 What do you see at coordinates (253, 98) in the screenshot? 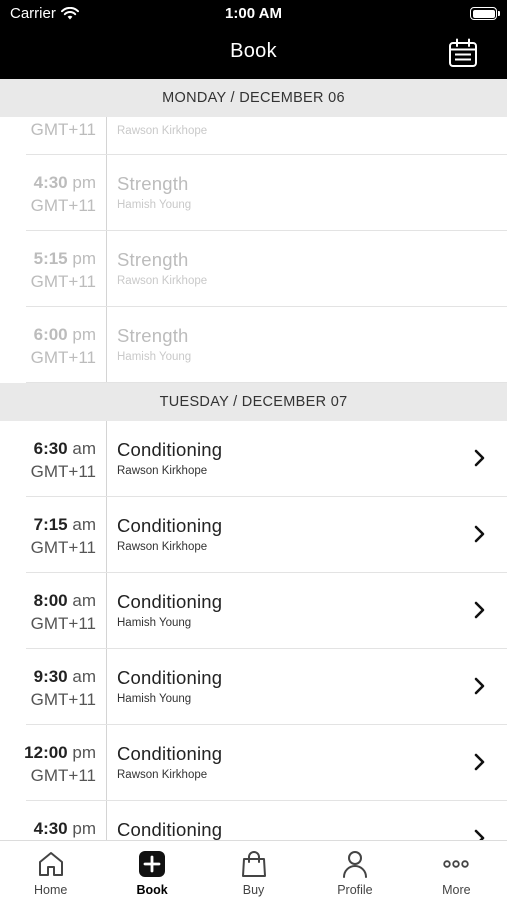
I see `day-header-monday: MONDAY / DECEMBER 06` at bounding box center [253, 98].